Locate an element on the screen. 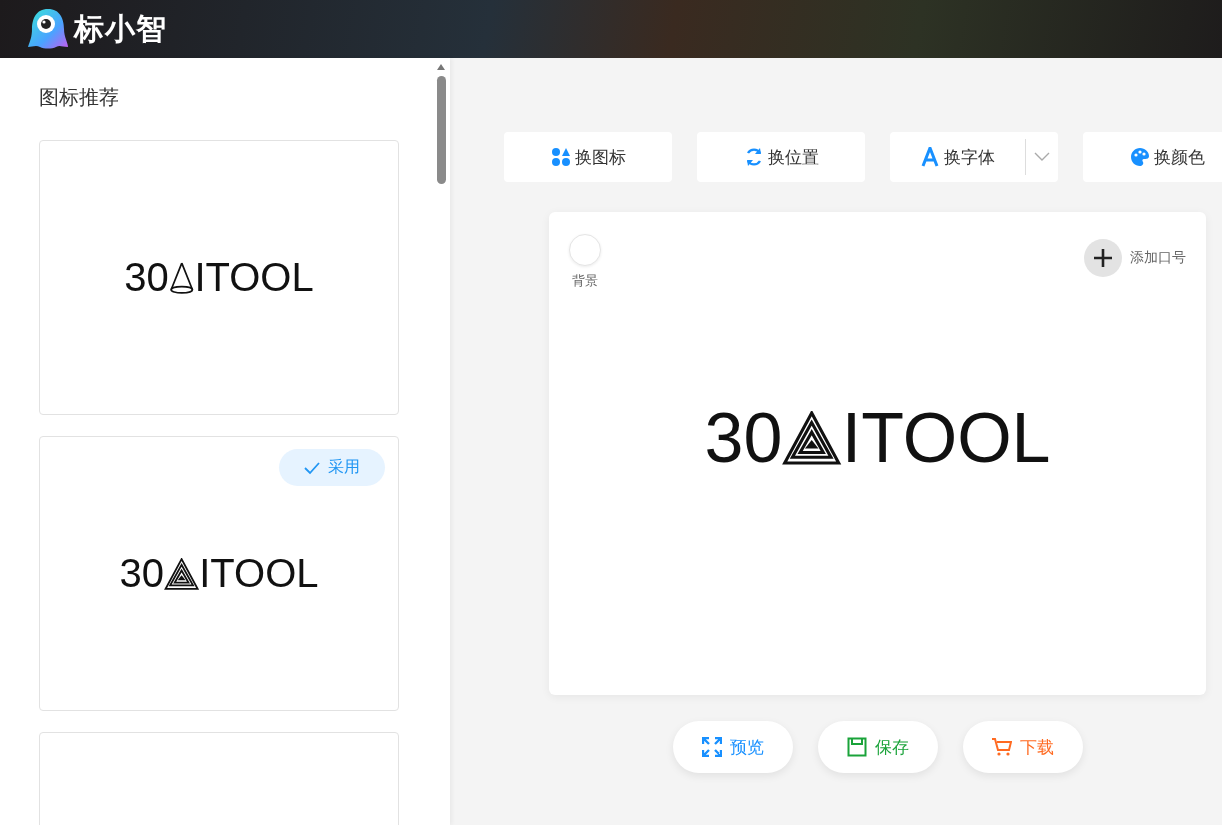 This screenshot has width=1222, height=825. logo-card: 30 ITOOL is located at coordinates (219, 277).